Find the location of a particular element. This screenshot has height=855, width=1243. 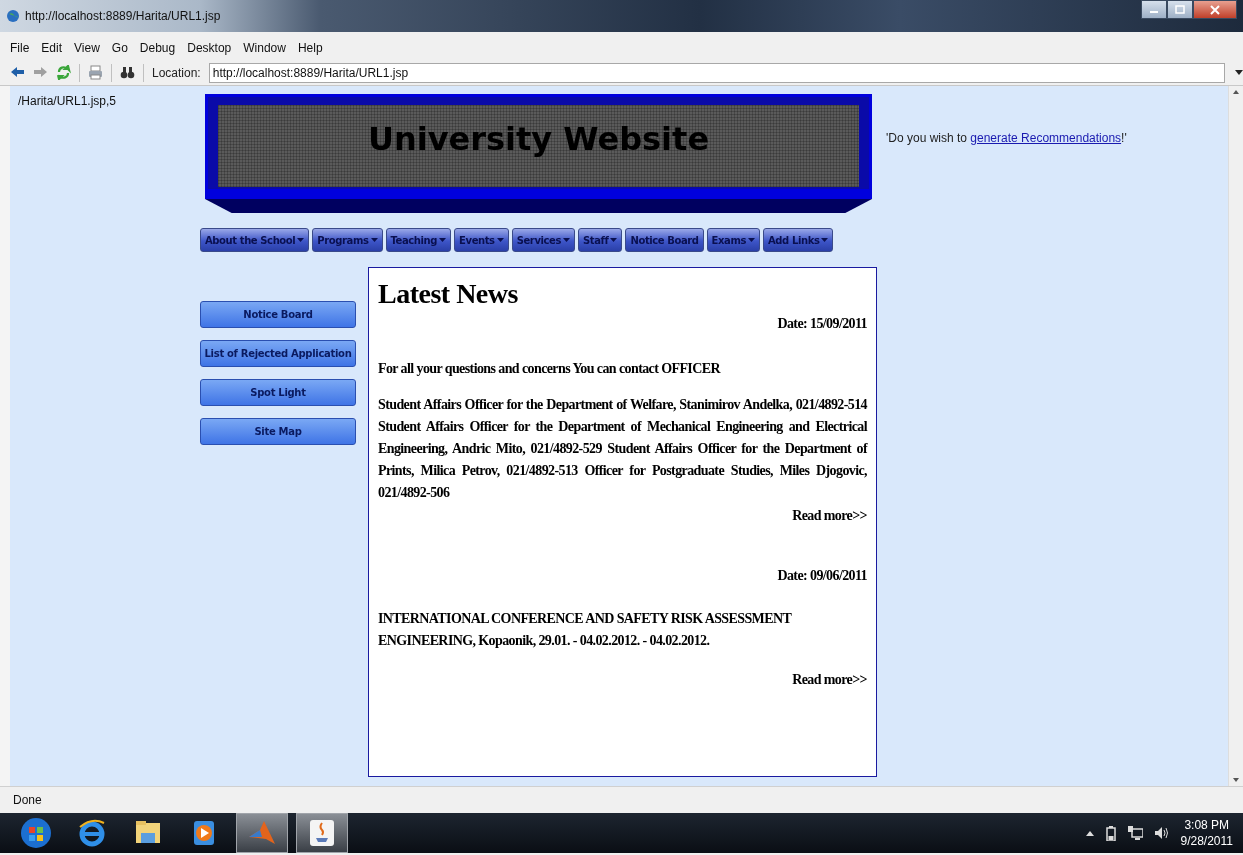

location-field: http://localhost:8889/Harita/URL1.jsp is located at coordinates (716, 72).